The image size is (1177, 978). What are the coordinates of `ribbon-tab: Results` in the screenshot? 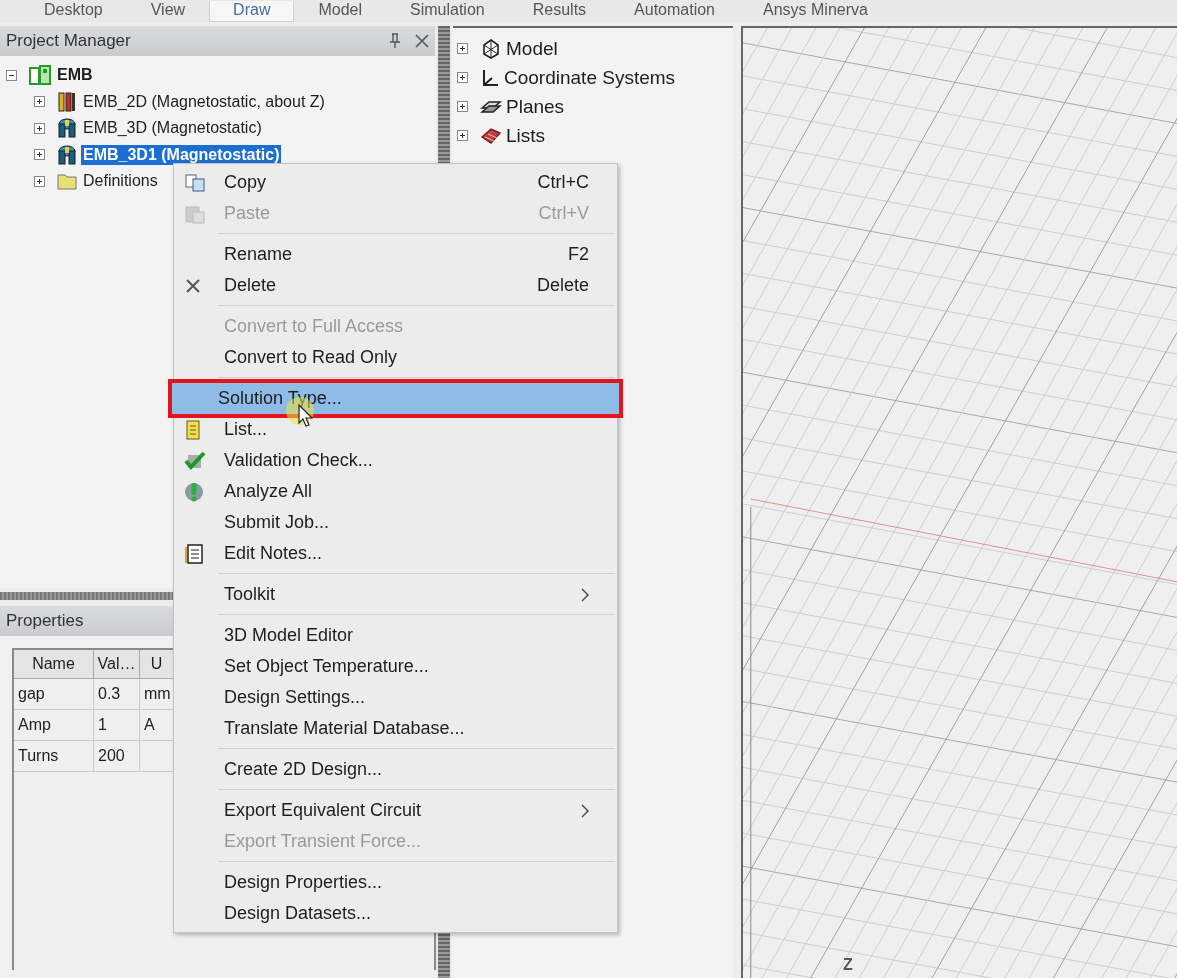 It's located at (559, 11).